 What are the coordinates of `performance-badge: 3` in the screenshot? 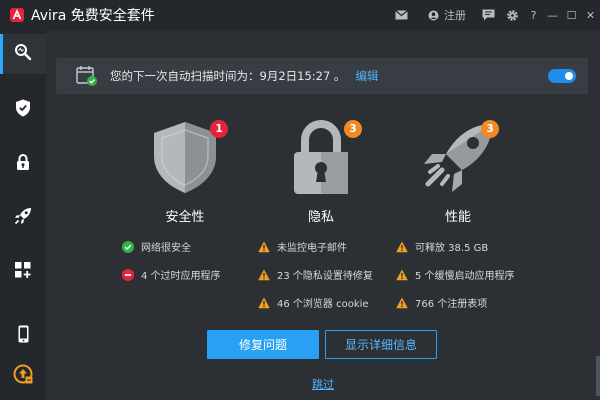 It's located at (490, 129).